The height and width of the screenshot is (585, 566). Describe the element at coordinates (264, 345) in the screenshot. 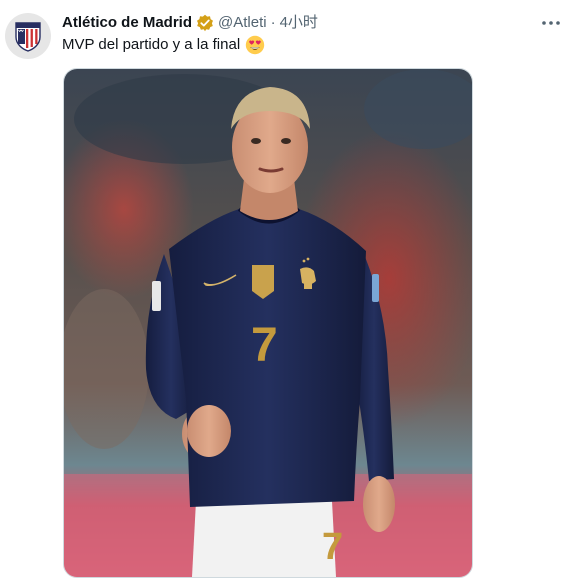

I see `jersey-number: 7` at that location.